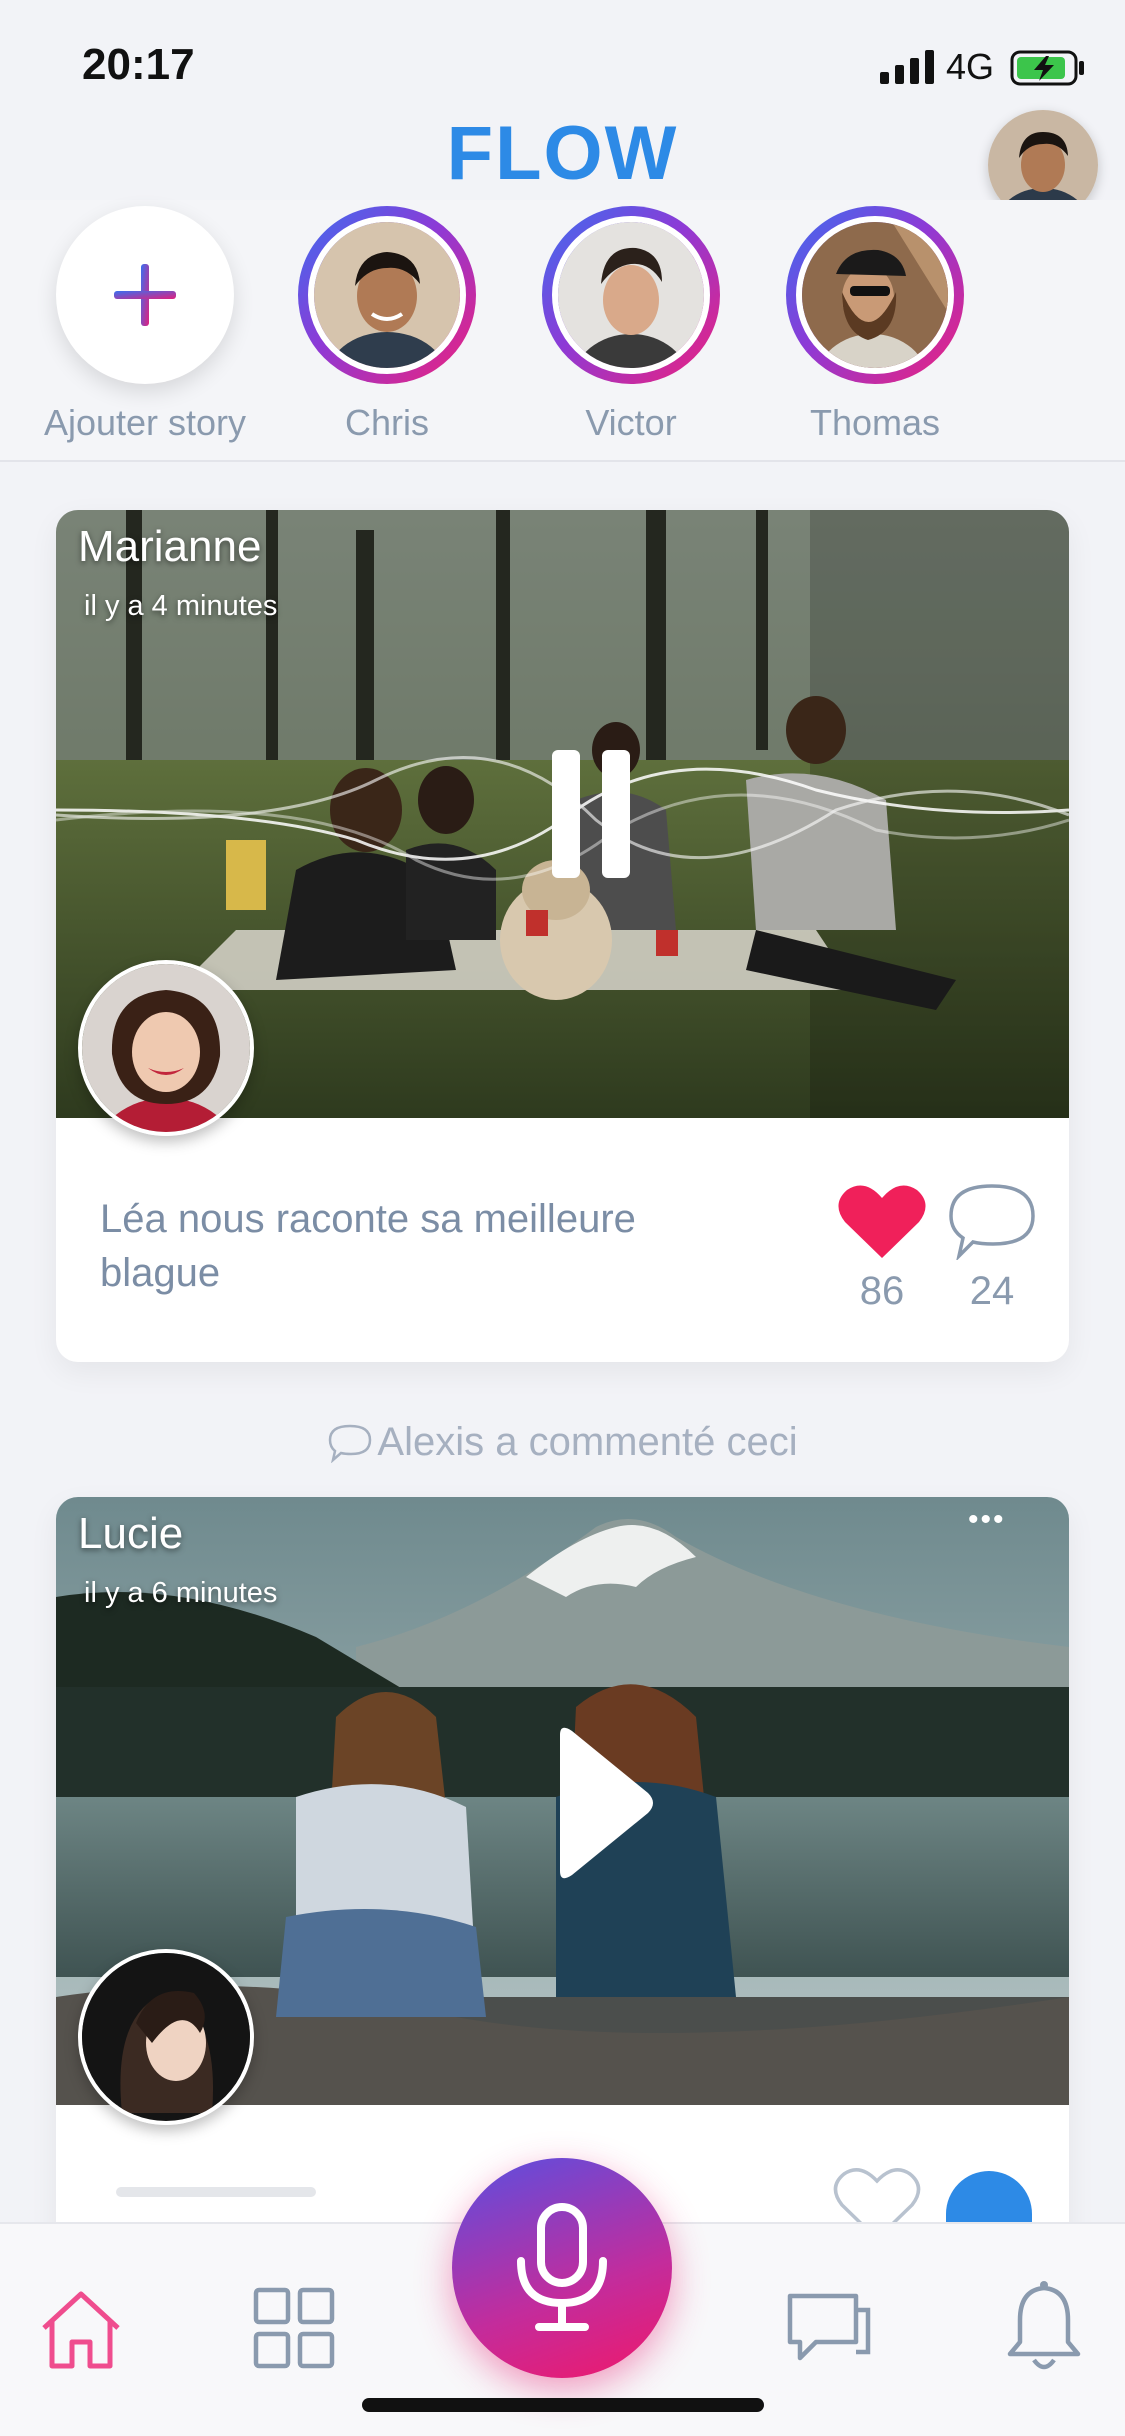  I want to click on pause-icon, so click(591, 814).